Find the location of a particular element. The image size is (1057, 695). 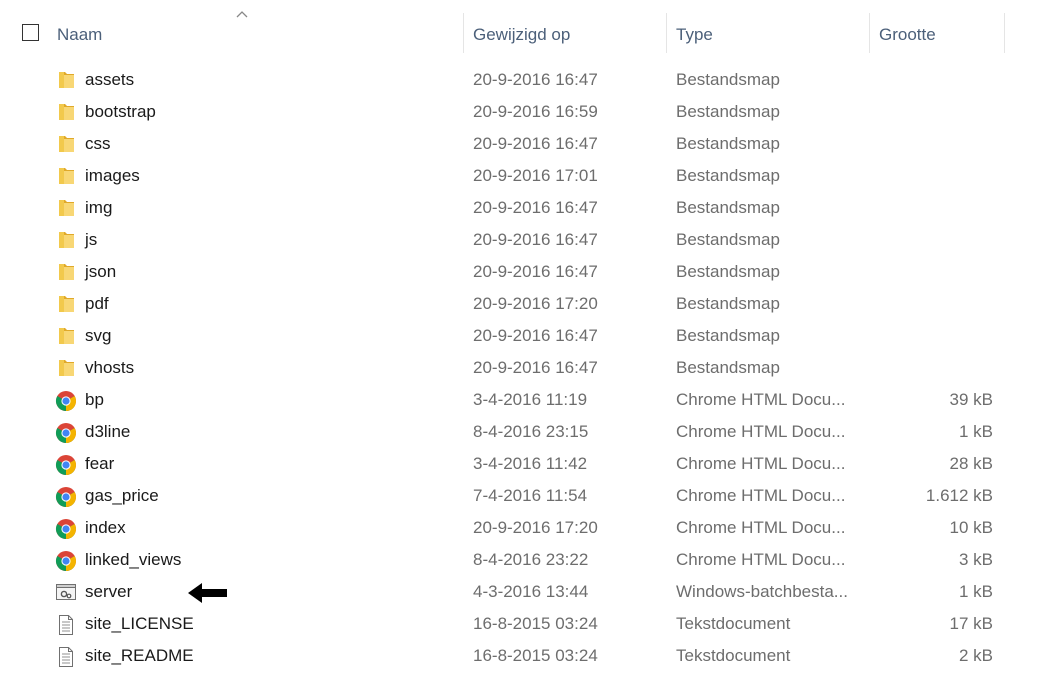

file-name: assets is located at coordinates (110, 79).